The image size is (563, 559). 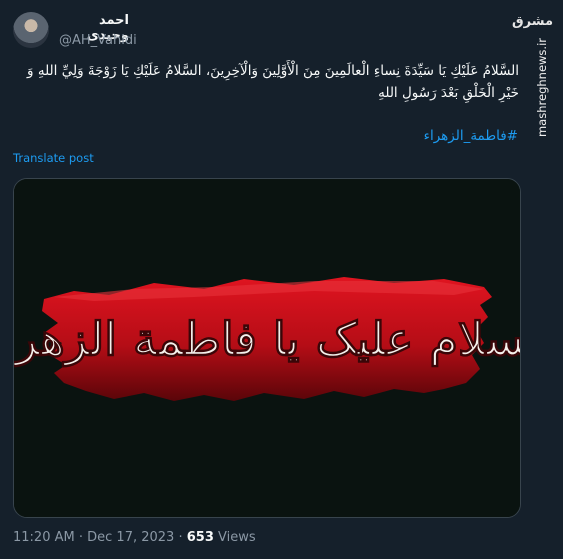 What do you see at coordinates (533, 75) in the screenshot?
I see `watermark: مشرق mashreghnews.ir` at bounding box center [533, 75].